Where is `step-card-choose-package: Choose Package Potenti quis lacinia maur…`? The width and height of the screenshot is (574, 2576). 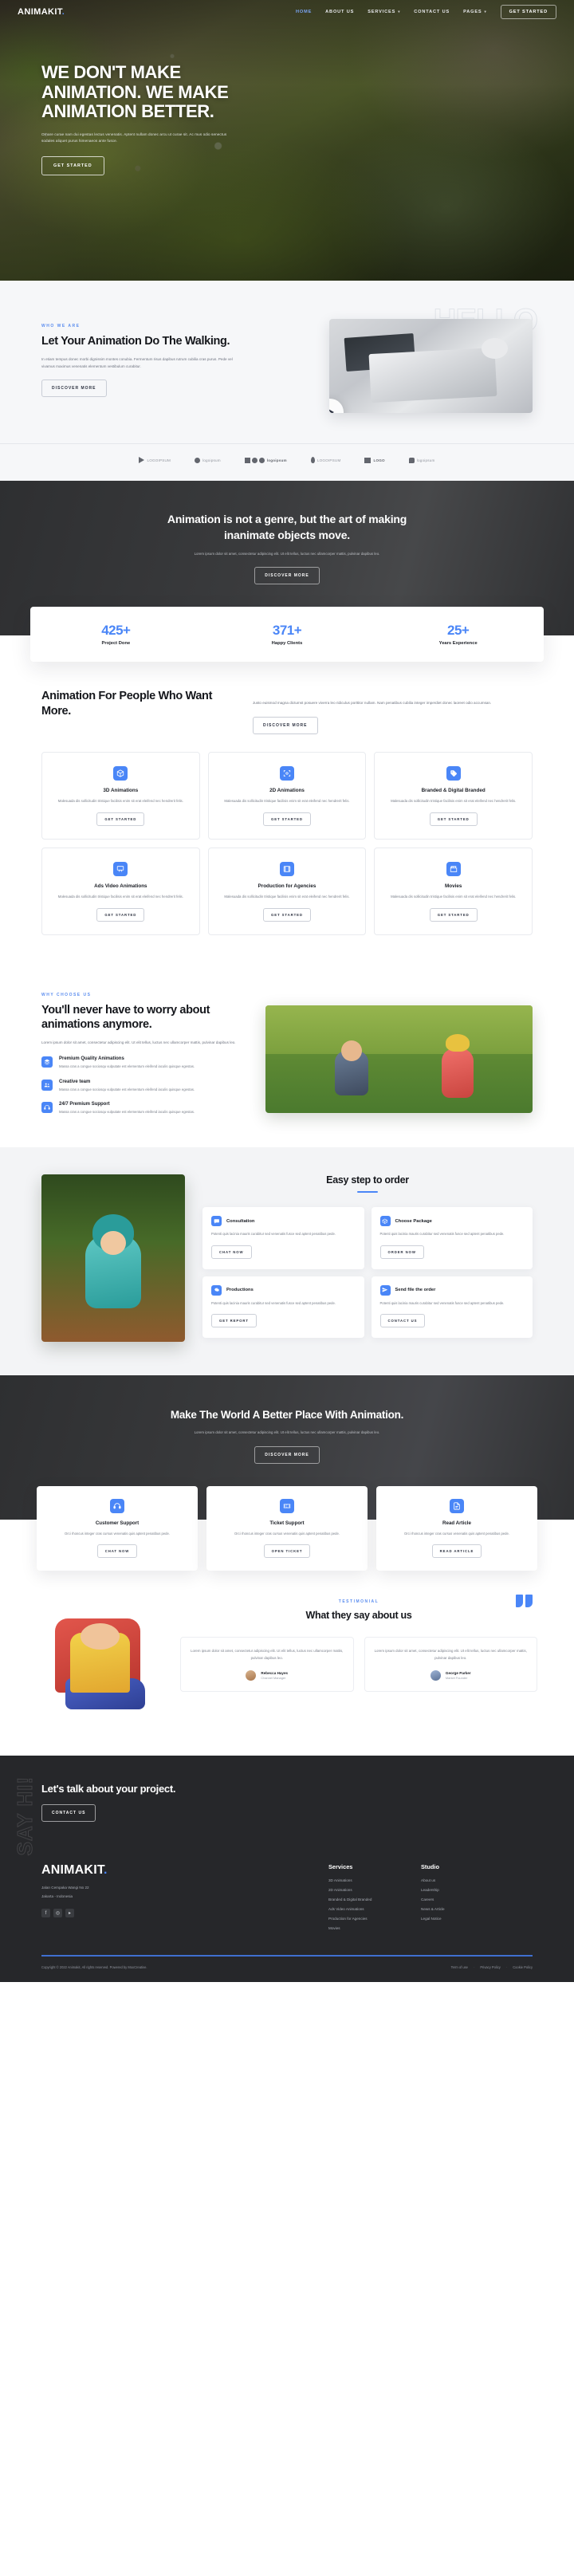 step-card-choose-package: Choose Package Potenti quis lacinia maur… is located at coordinates (452, 1238).